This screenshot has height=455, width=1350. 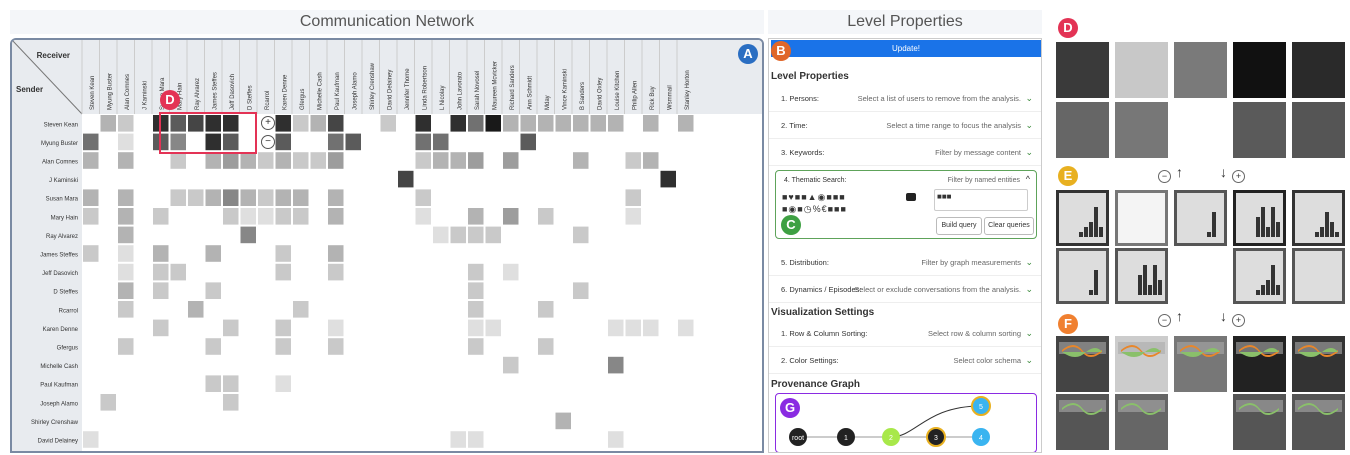 What do you see at coordinates (1028, 179) in the screenshot?
I see `chevron-up-icon: ^` at bounding box center [1028, 179].